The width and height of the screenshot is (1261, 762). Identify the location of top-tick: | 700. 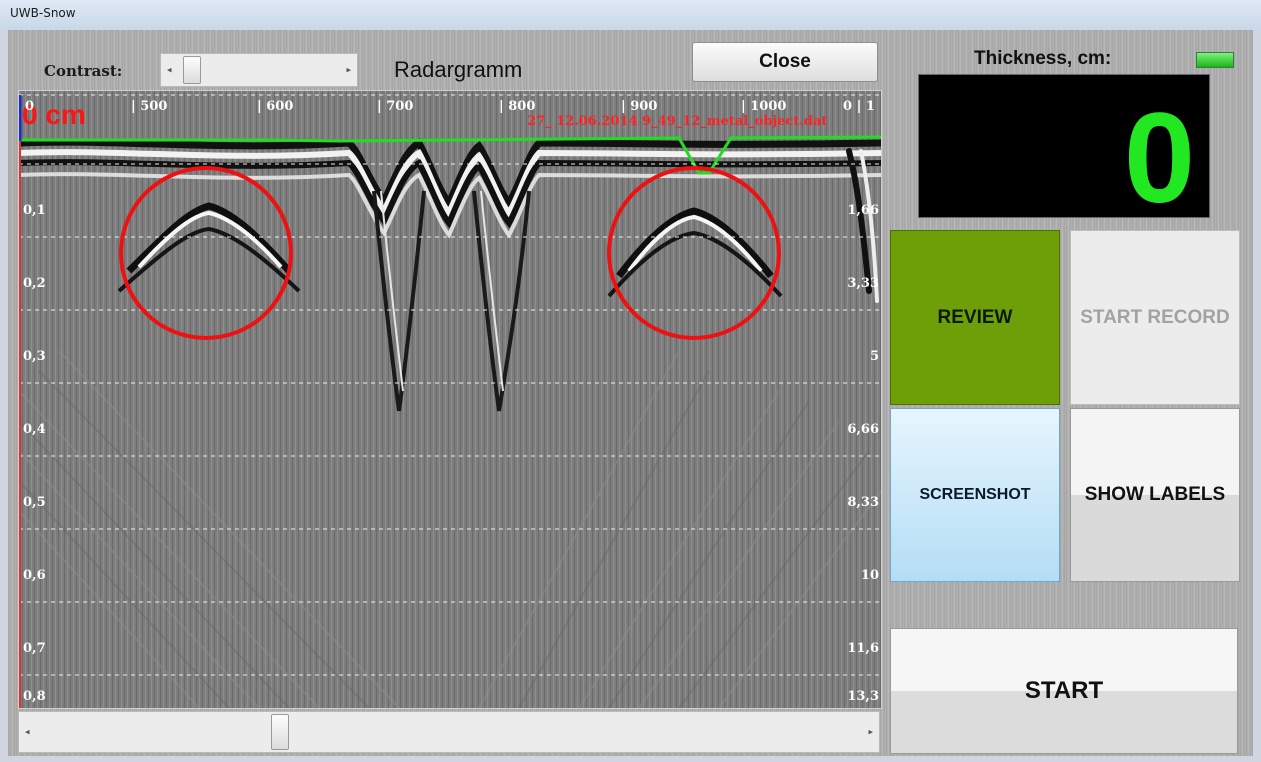
(395, 106).